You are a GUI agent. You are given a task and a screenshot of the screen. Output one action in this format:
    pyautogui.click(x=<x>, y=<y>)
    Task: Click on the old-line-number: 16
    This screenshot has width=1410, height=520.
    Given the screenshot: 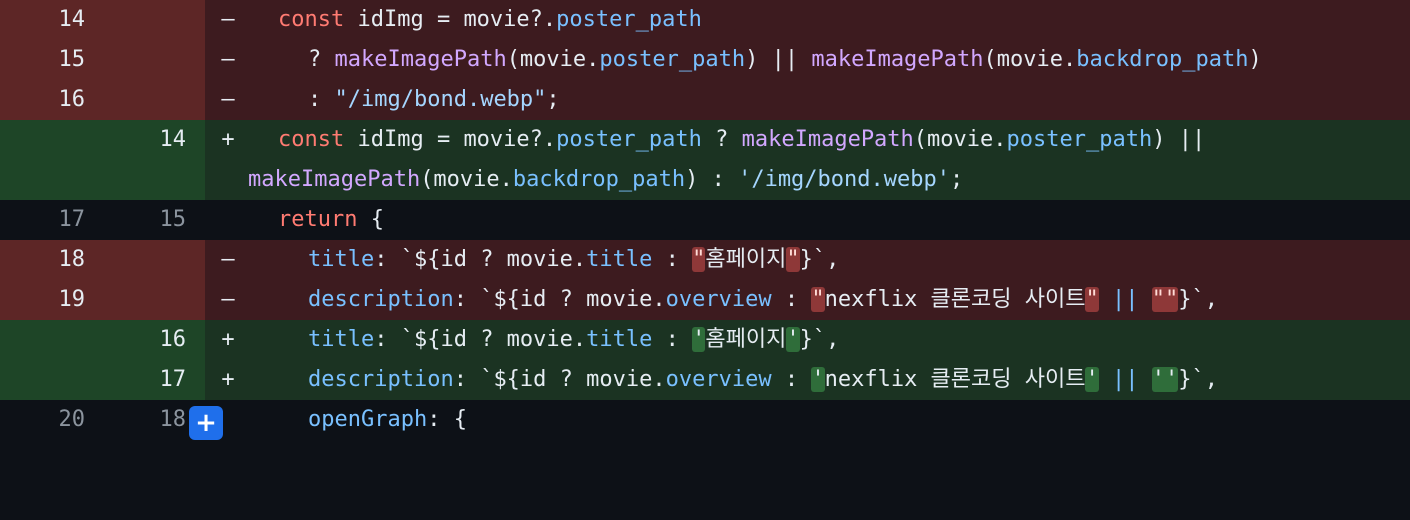 What is the action you would take?
    pyautogui.click(x=51, y=100)
    